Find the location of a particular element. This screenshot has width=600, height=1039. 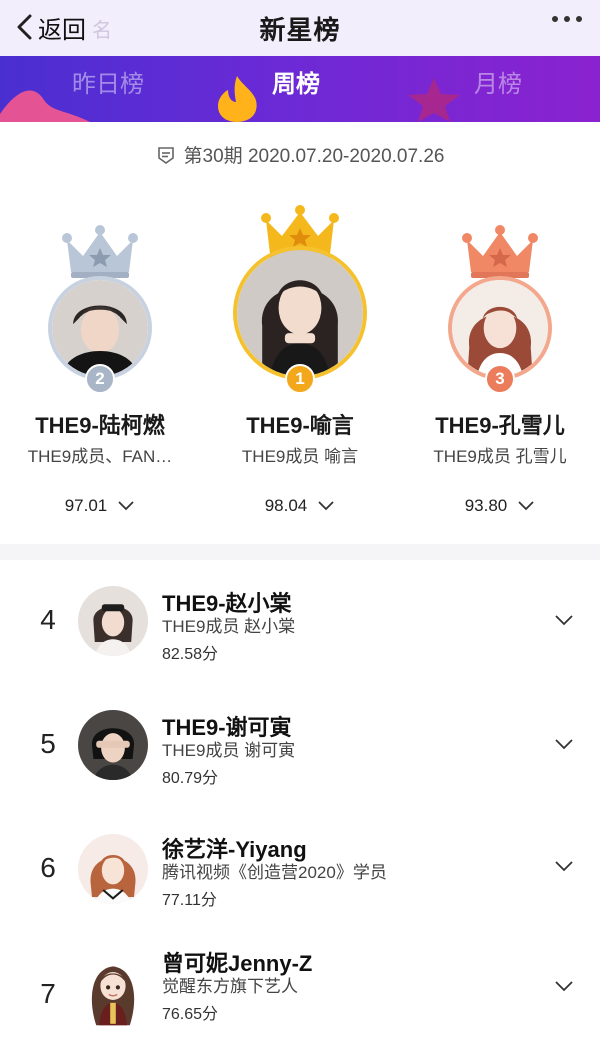

rank-number: 7 is located at coordinates (48, 993).